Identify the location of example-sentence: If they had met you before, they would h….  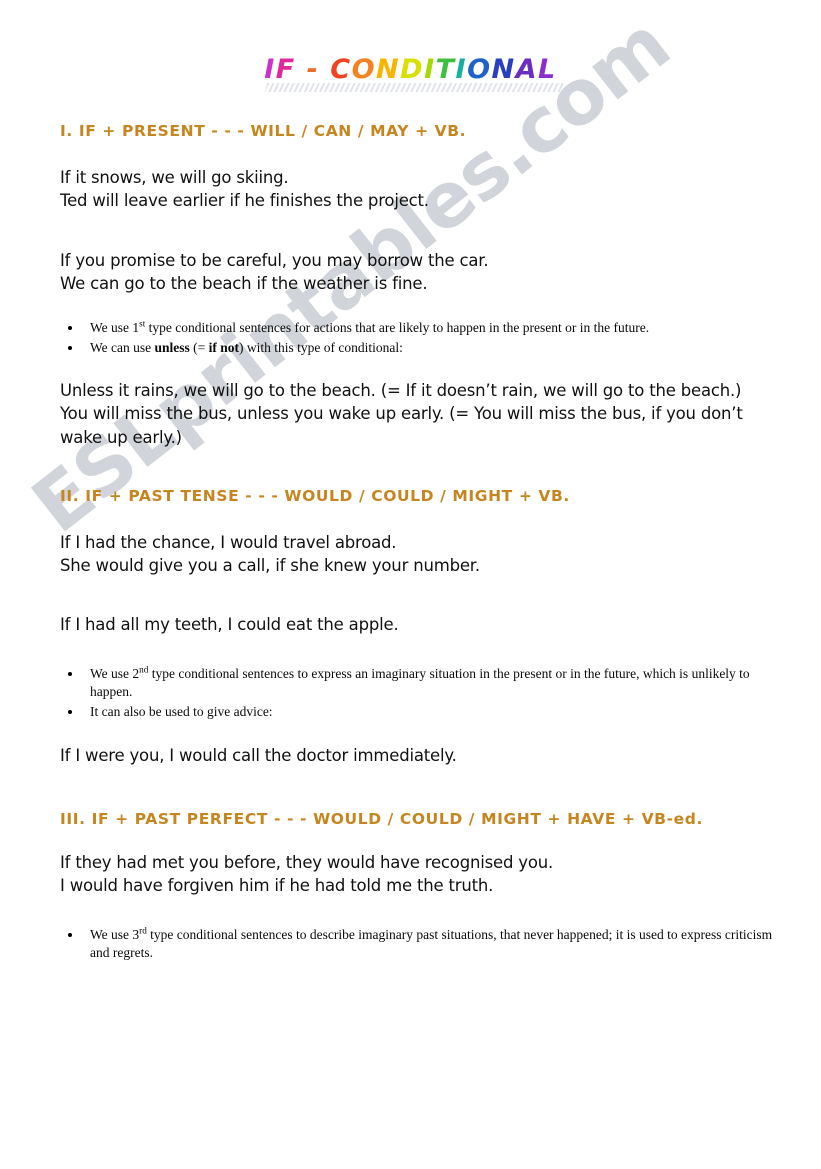
(307, 862).